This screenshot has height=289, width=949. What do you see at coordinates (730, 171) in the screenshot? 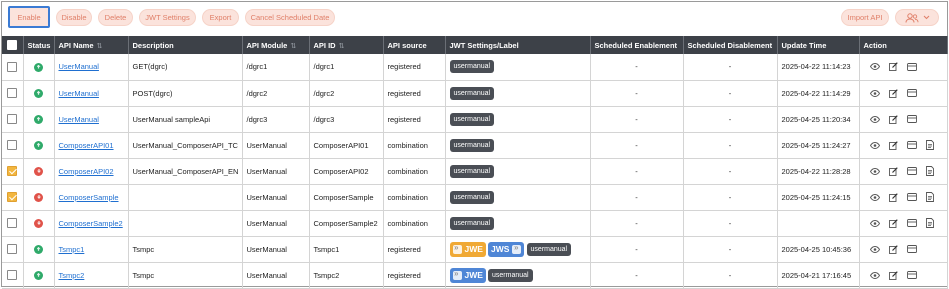
I see `scheduled-disablement-cell: -` at bounding box center [730, 171].